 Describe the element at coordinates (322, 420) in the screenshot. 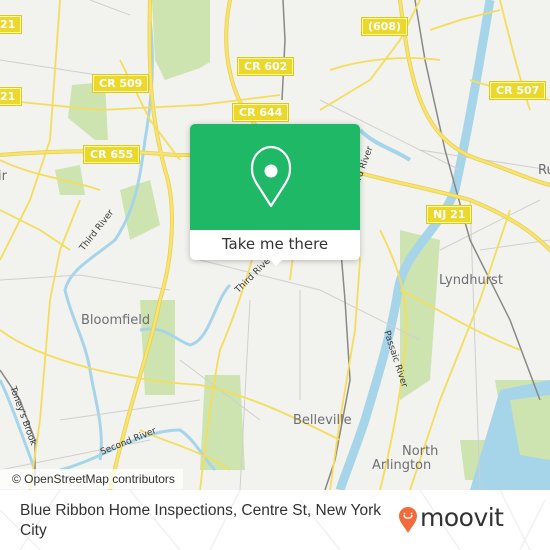

I see `place-label-belleville: Belleville` at that location.